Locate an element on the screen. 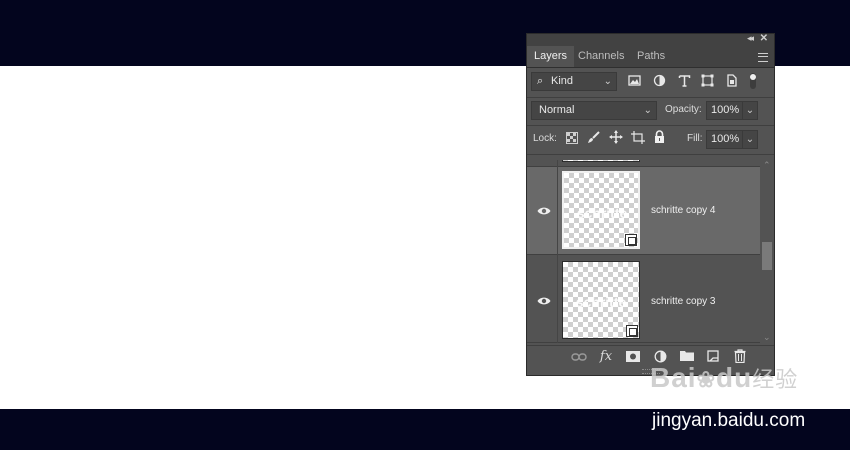 Image resolution: width=850 pixels, height=450 pixels. opacity-label: Opacity: is located at coordinates (683, 109).